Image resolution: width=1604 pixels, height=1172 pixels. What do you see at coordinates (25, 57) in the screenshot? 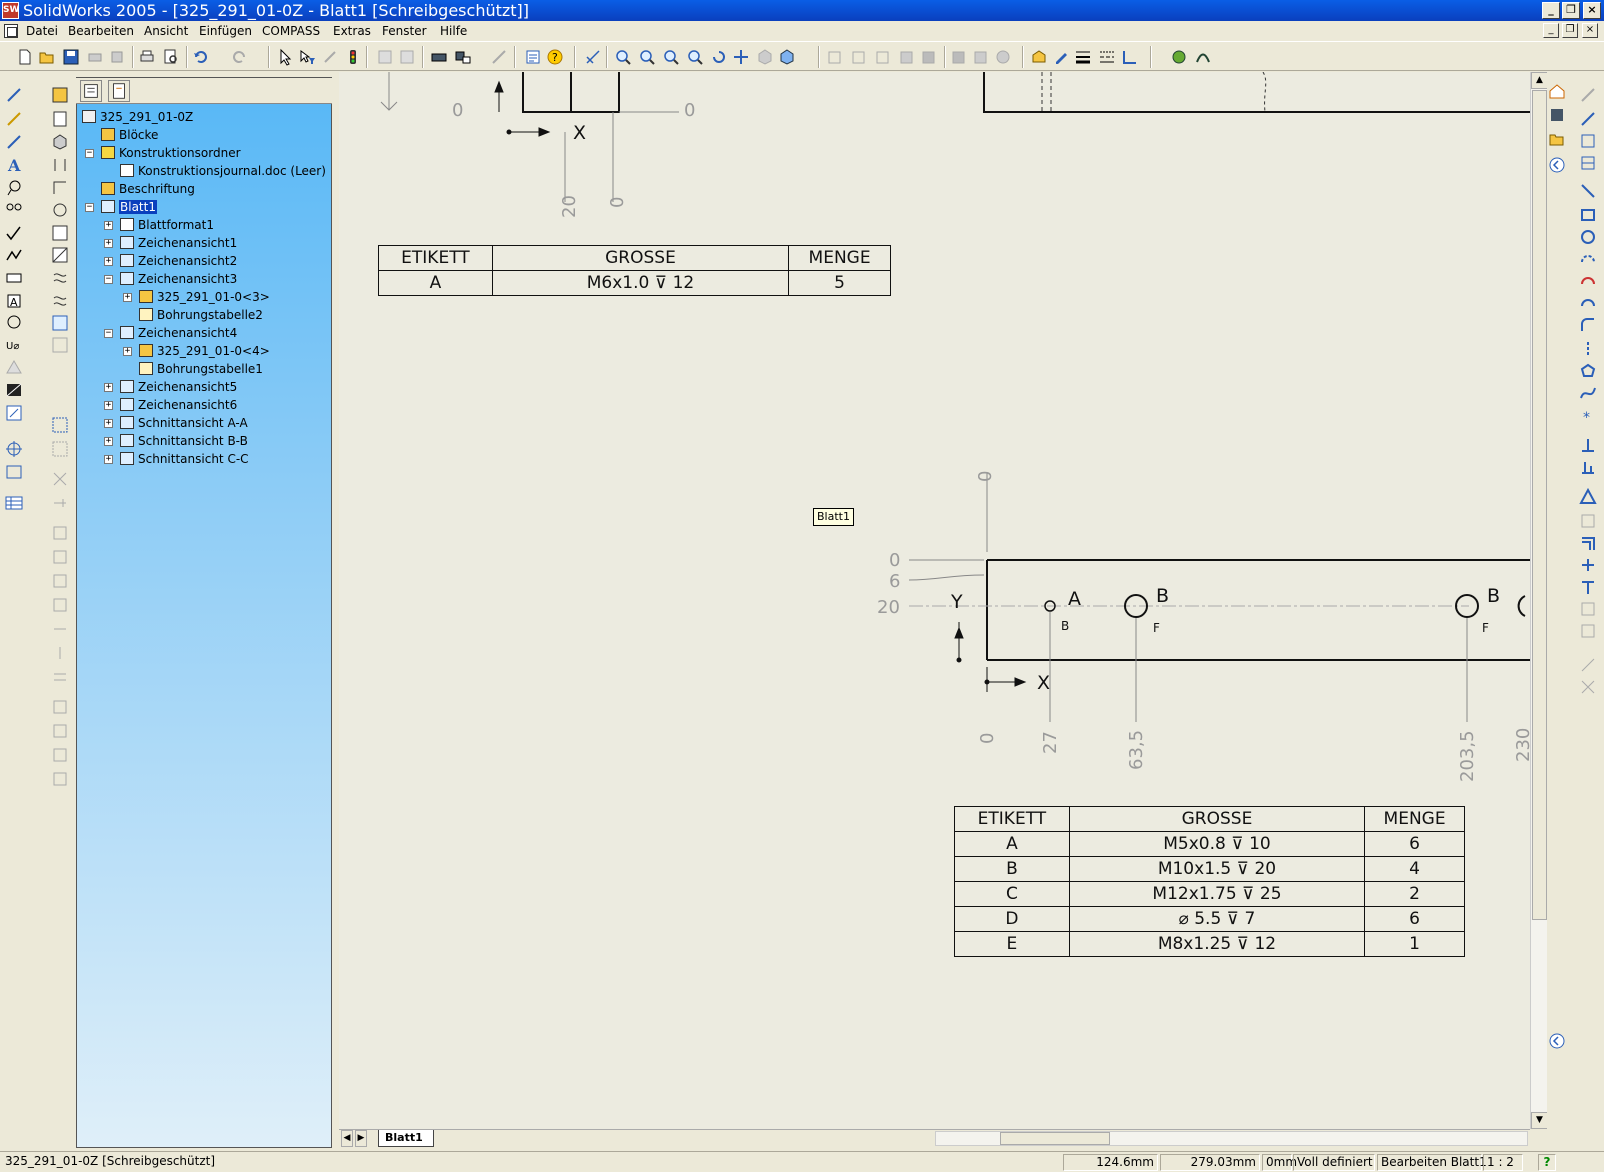
I see `new-document-icon` at bounding box center [25, 57].